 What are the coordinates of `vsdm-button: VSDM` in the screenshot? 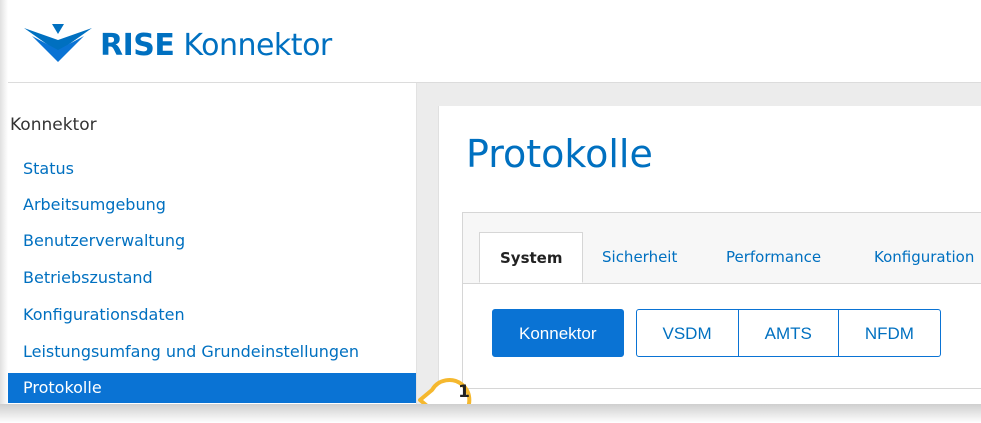 It's located at (687, 333).